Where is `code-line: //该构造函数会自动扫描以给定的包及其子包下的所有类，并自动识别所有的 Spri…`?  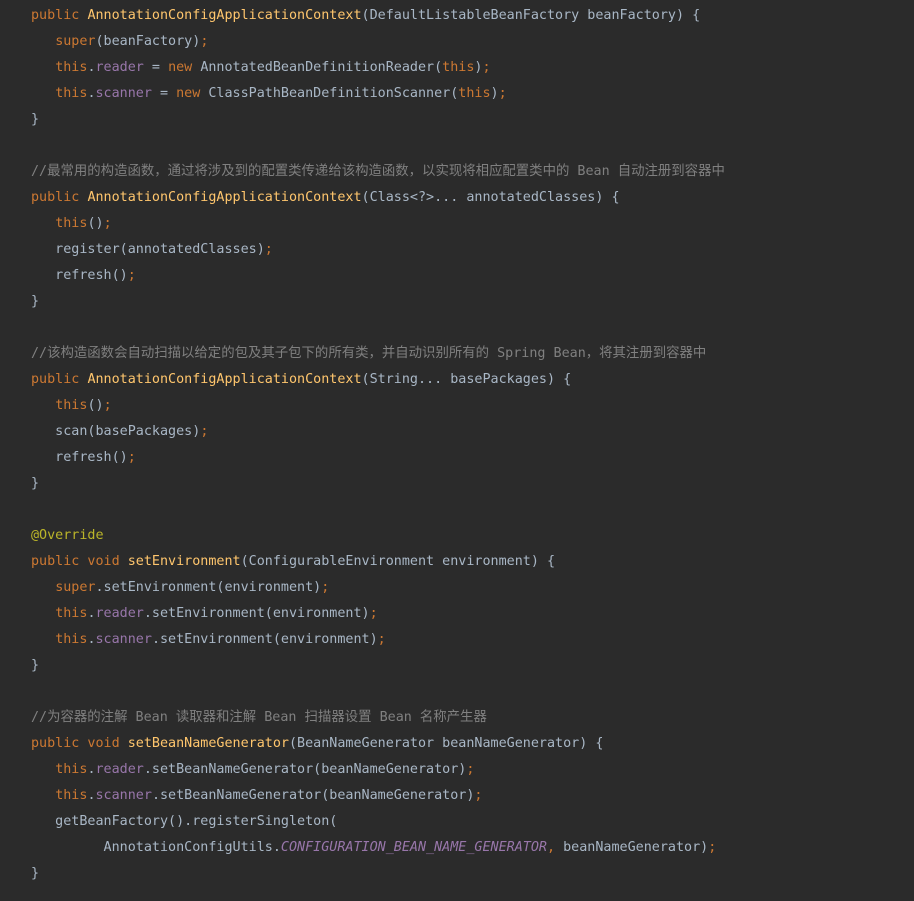 code-line: //该构造函数会自动扫描以给定的包及其子包下的所有类，并自动识别所有的 Spri… is located at coordinates (457, 354).